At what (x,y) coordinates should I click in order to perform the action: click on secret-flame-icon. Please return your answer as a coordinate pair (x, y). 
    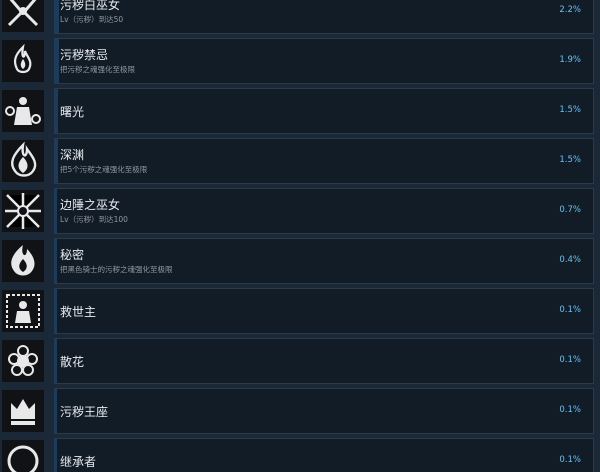
    Looking at the image, I should click on (23, 261).